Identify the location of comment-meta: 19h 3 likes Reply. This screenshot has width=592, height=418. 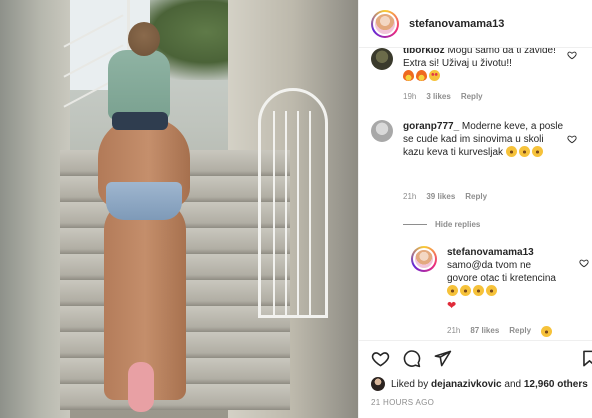
(443, 96).